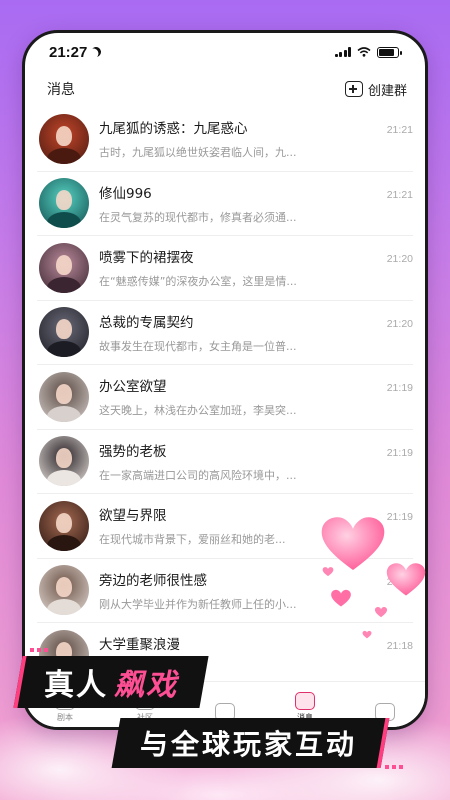 Image resolution: width=450 pixels, height=800 pixels. What do you see at coordinates (125, 193) in the screenshot?
I see `conversation-title: 修仙996` at bounding box center [125, 193].